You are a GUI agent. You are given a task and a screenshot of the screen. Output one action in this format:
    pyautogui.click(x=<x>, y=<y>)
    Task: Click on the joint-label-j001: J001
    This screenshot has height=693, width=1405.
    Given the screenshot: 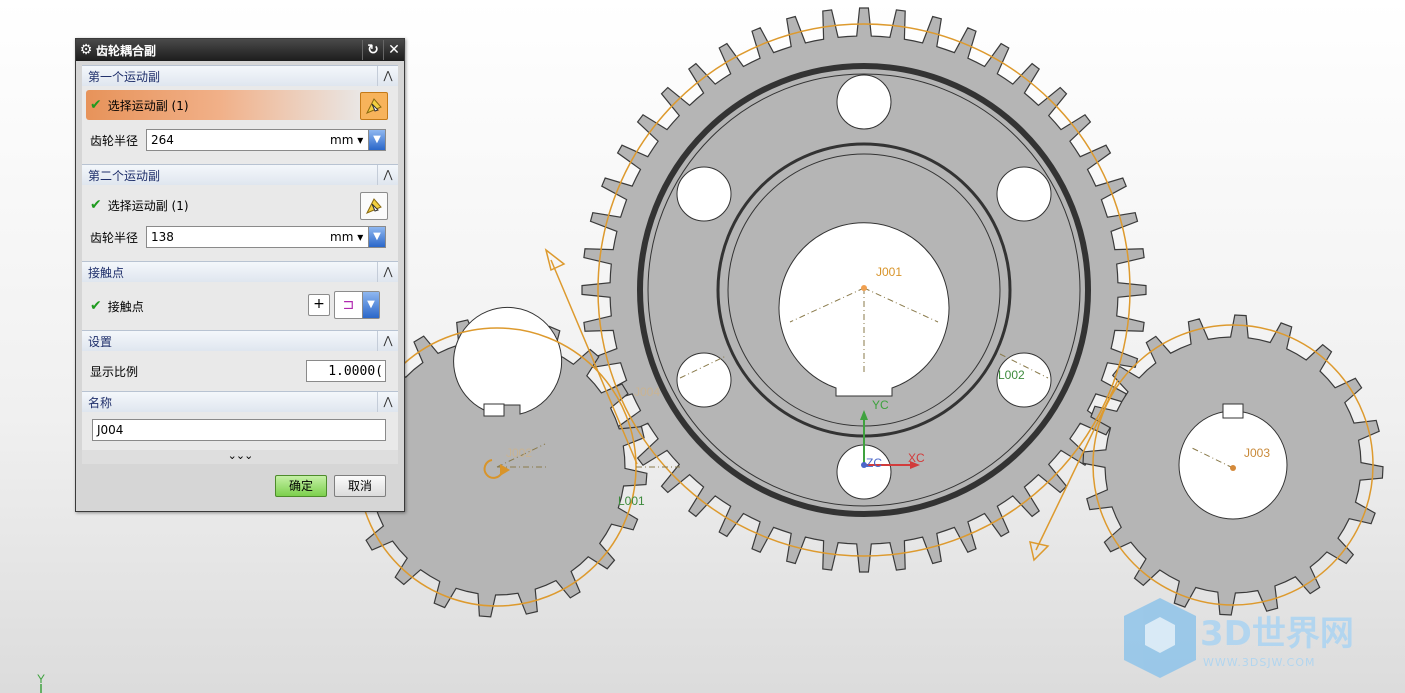 What is the action you would take?
    pyautogui.click(x=889, y=272)
    